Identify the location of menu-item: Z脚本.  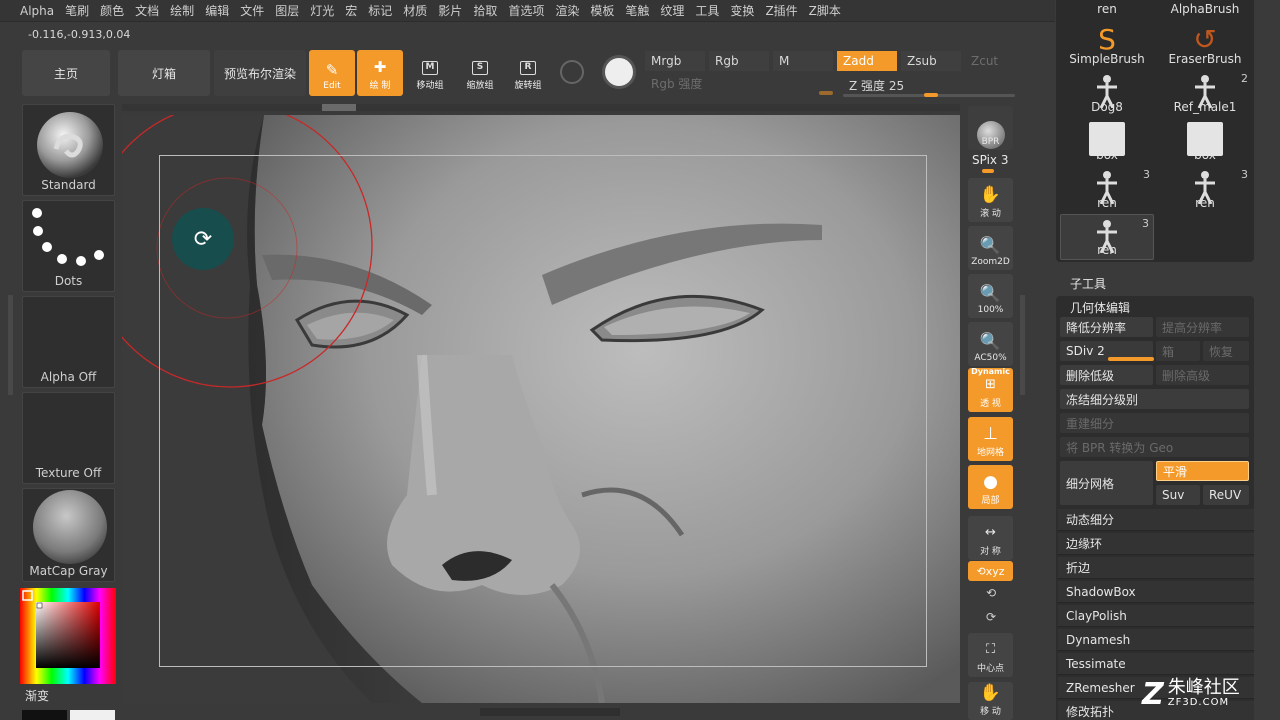
(825, 10).